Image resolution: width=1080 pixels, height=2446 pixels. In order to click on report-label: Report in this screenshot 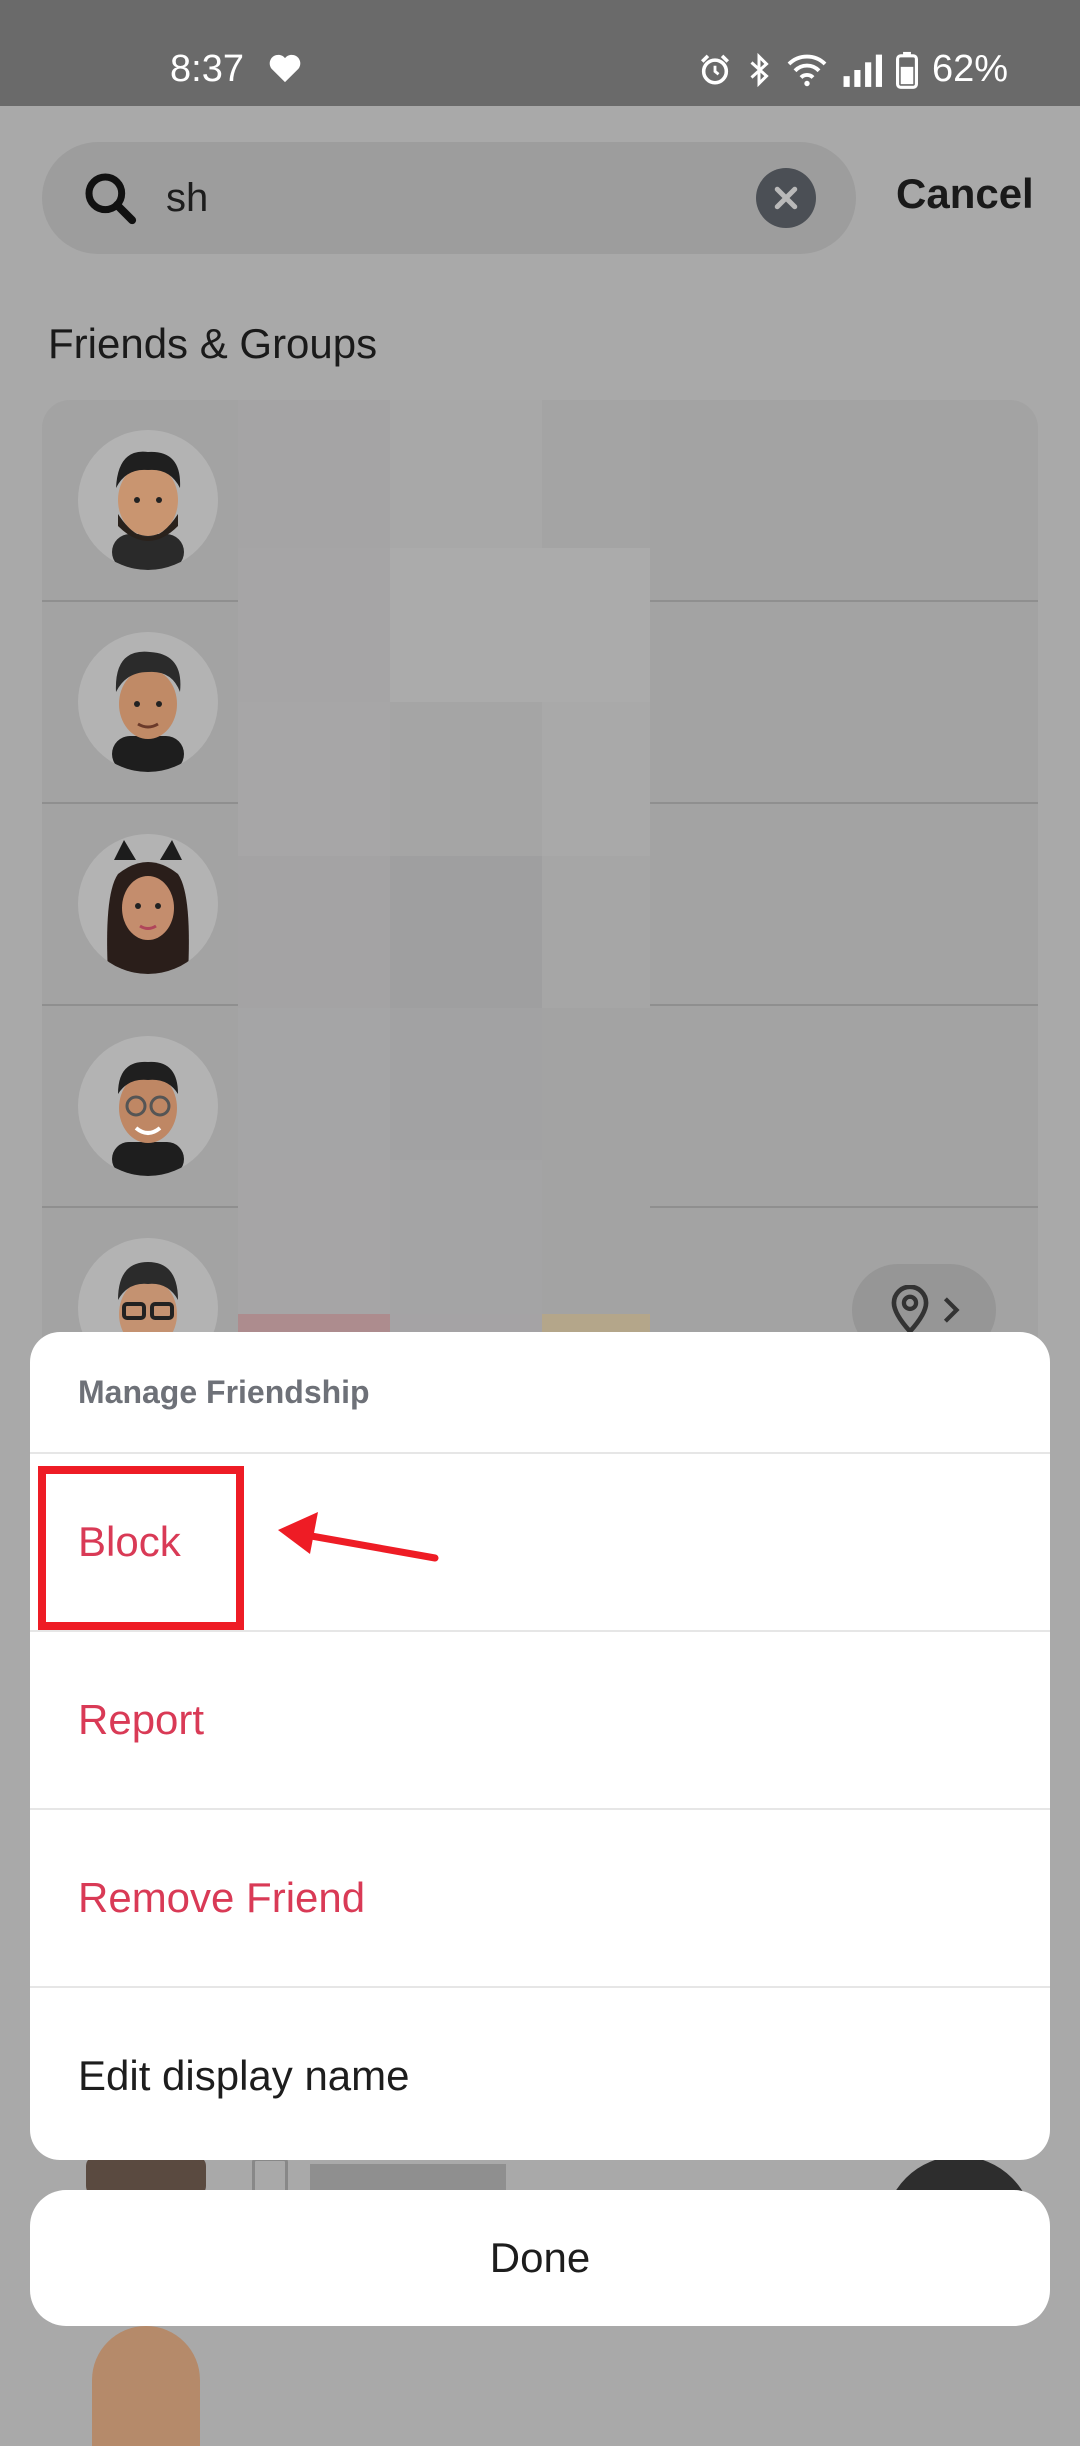, I will do `click(141, 1719)`.